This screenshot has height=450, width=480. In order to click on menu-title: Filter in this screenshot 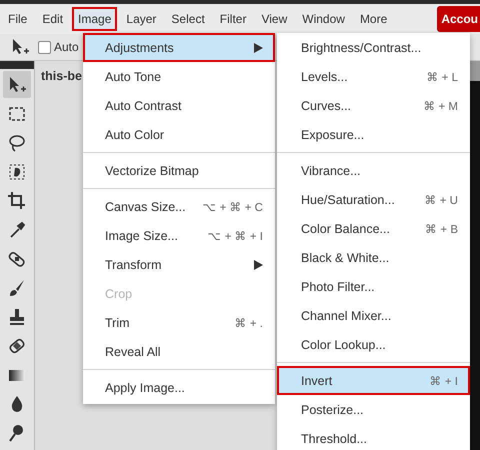, I will do `click(233, 19)`.